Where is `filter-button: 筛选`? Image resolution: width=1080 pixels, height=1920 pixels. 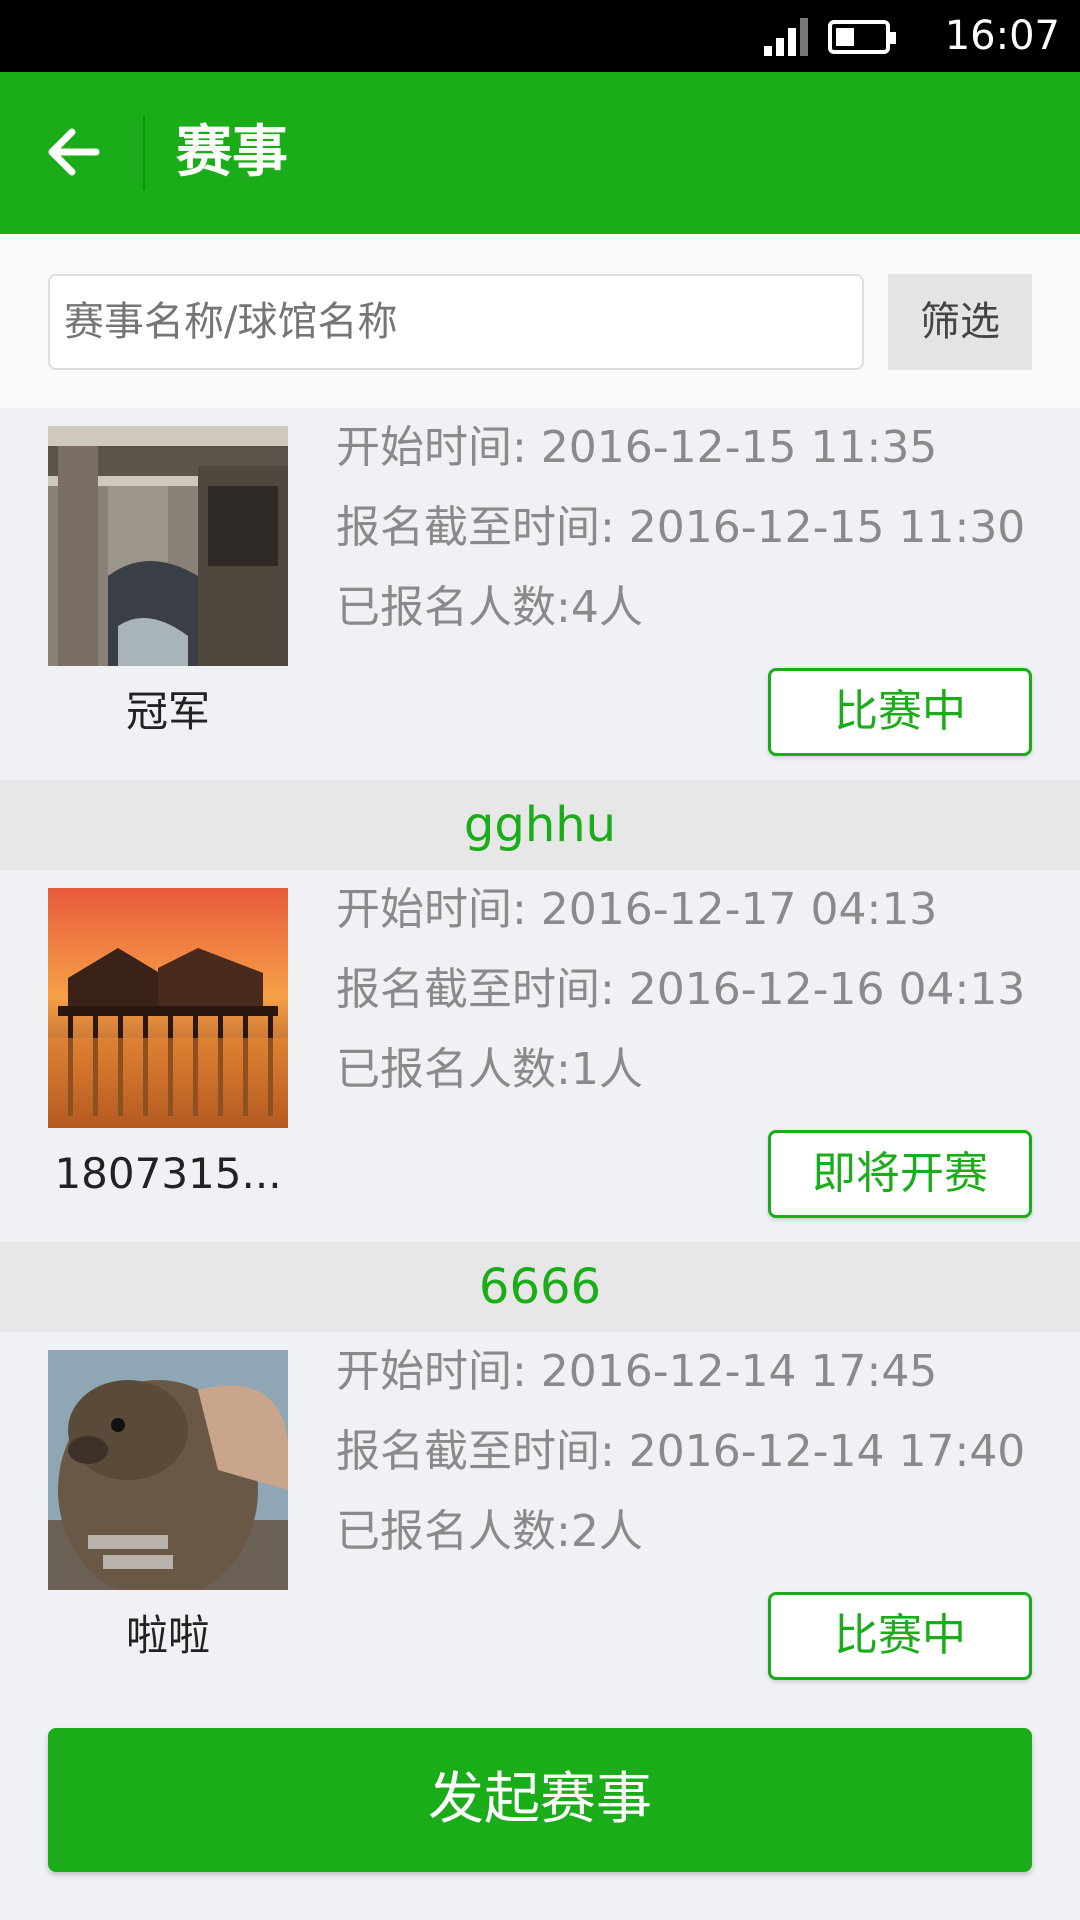
filter-button: 筛选 is located at coordinates (960, 322).